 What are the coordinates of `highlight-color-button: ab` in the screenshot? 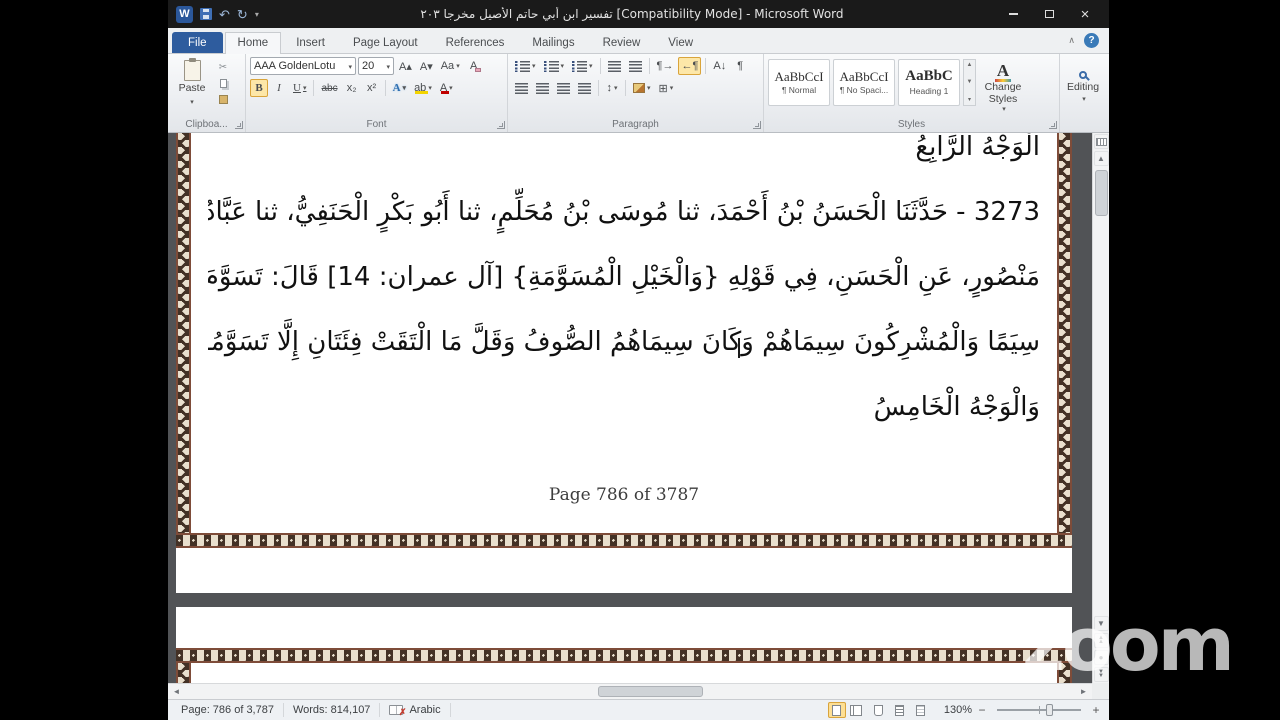 It's located at (423, 88).